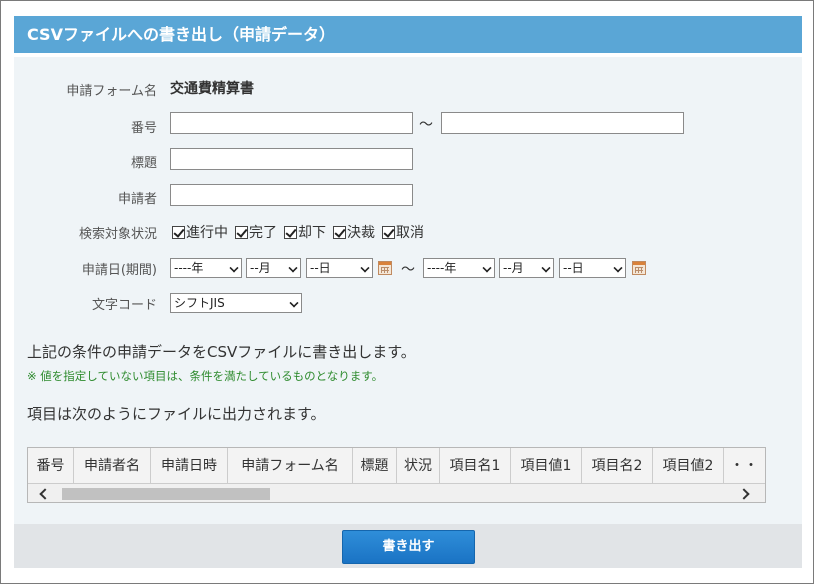 This screenshot has width=814, height=584. What do you see at coordinates (375, 465) in the screenshot?
I see `table-header-cell: 標題` at bounding box center [375, 465].